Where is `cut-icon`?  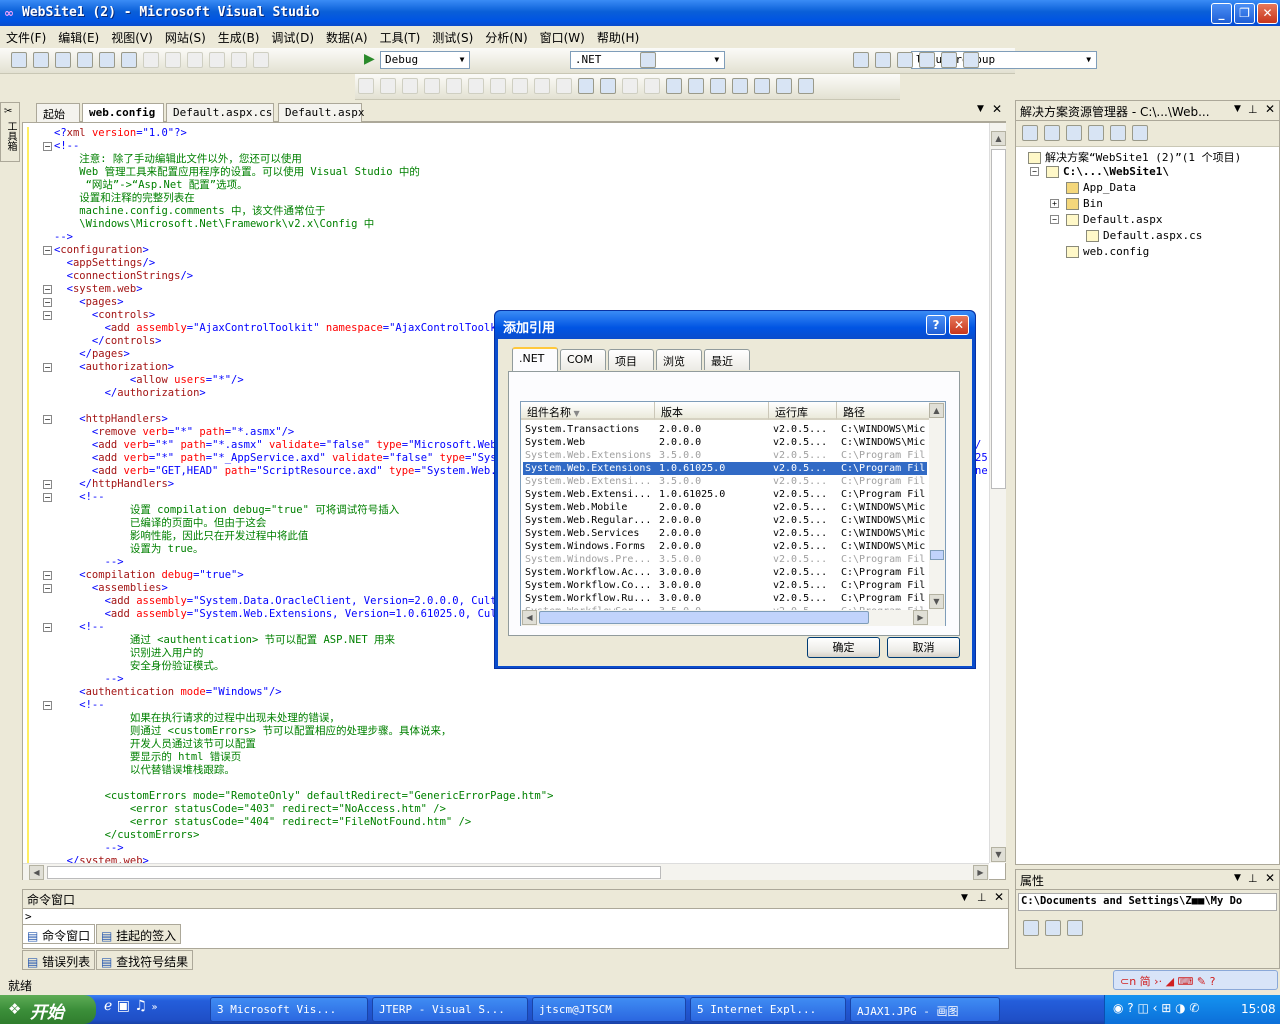
cut-icon is located at coordinates (129, 60).